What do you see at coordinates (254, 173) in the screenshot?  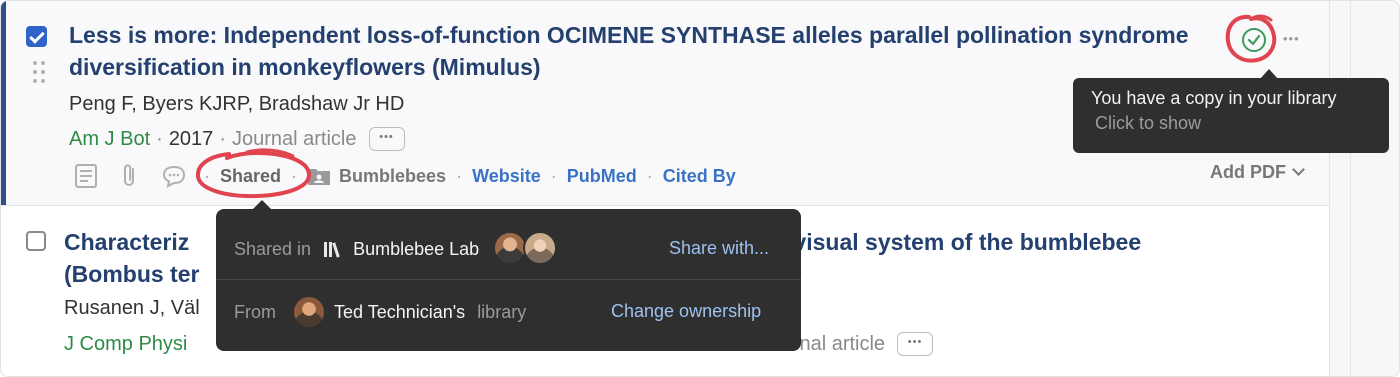 I see `shared-annotation-circle` at bounding box center [254, 173].